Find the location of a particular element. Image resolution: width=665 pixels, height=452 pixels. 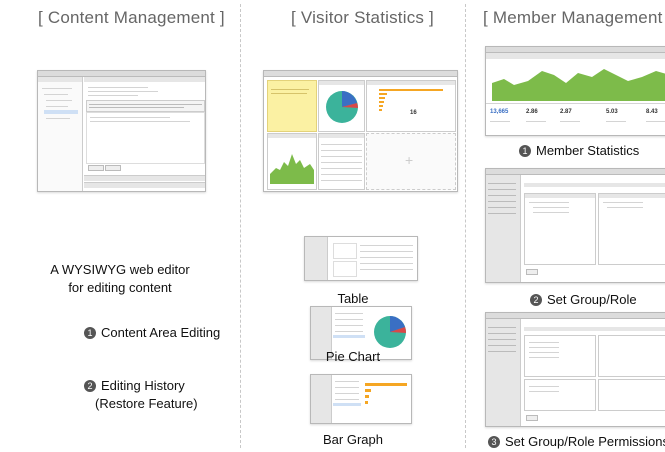

sticky-note is located at coordinates (292, 106).